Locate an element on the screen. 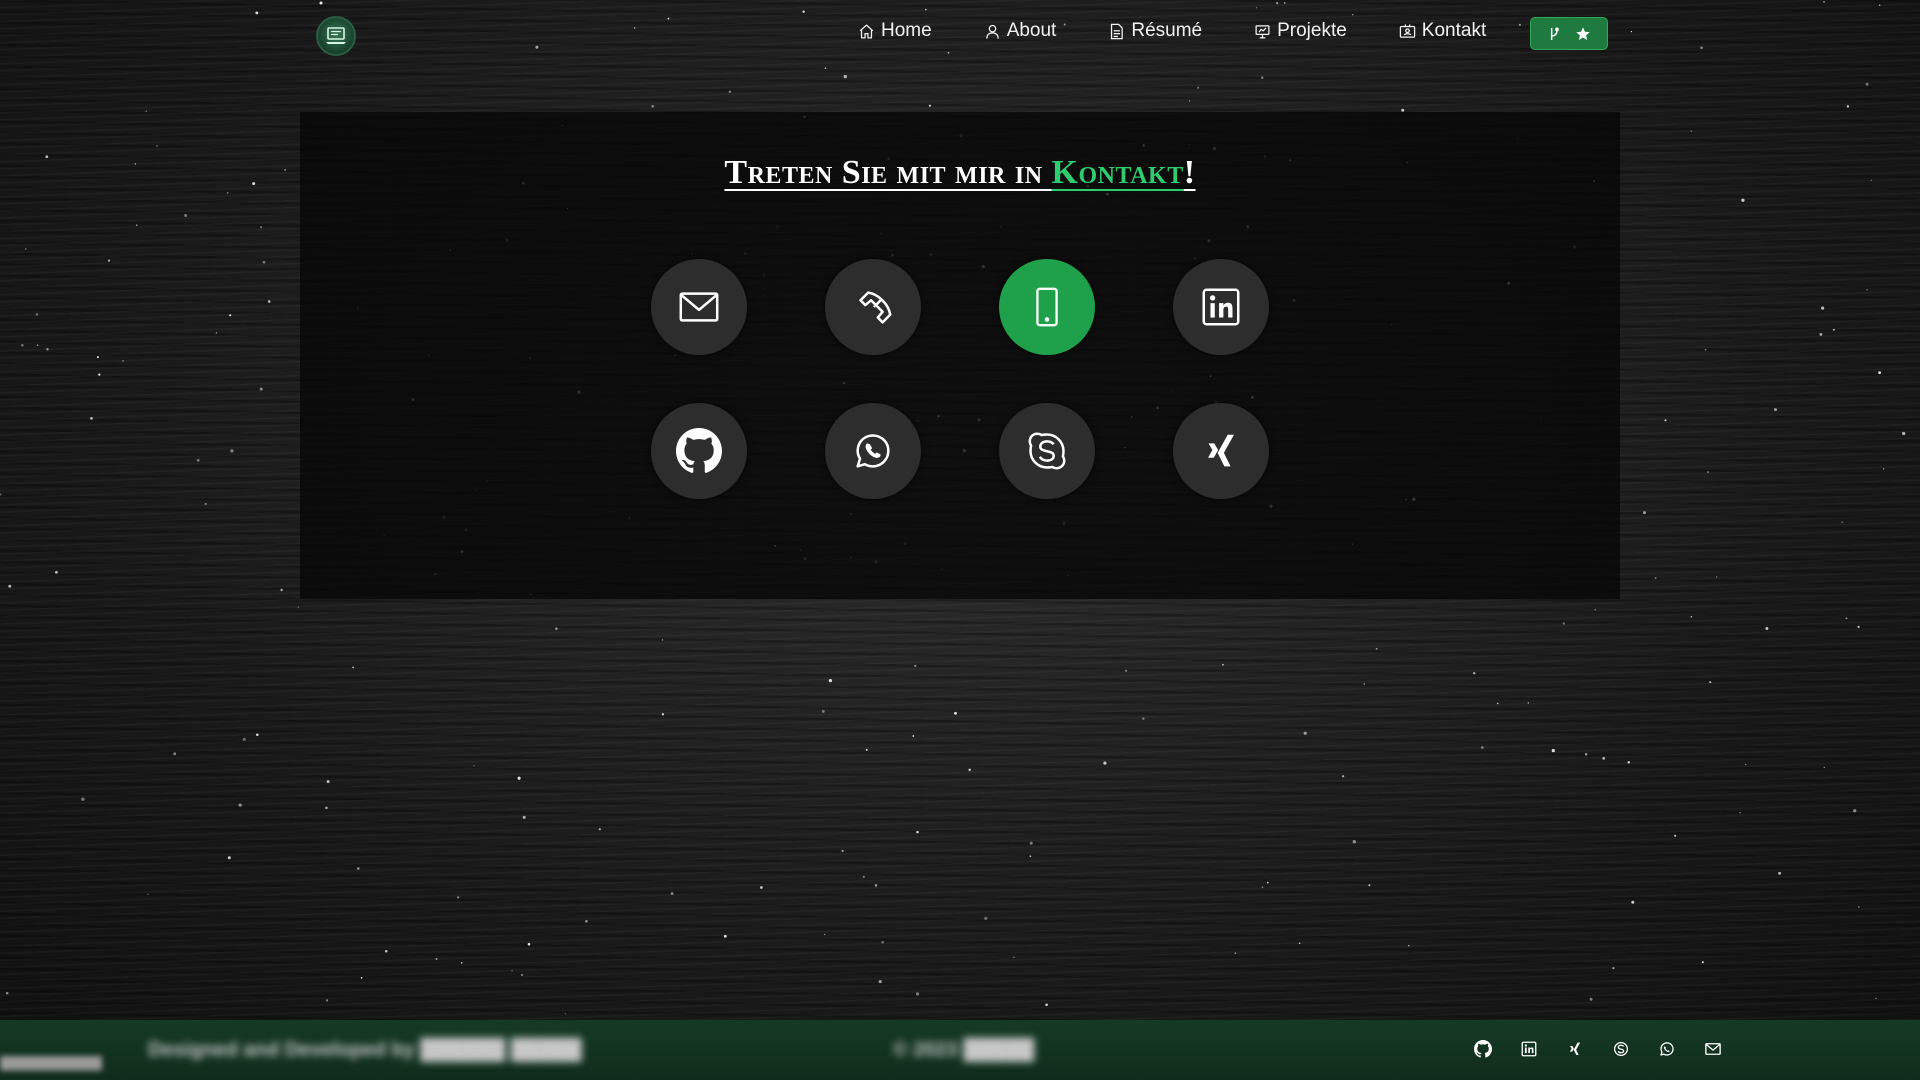 The height and width of the screenshot is (1080, 1920). github-star-button is located at coordinates (1569, 33).